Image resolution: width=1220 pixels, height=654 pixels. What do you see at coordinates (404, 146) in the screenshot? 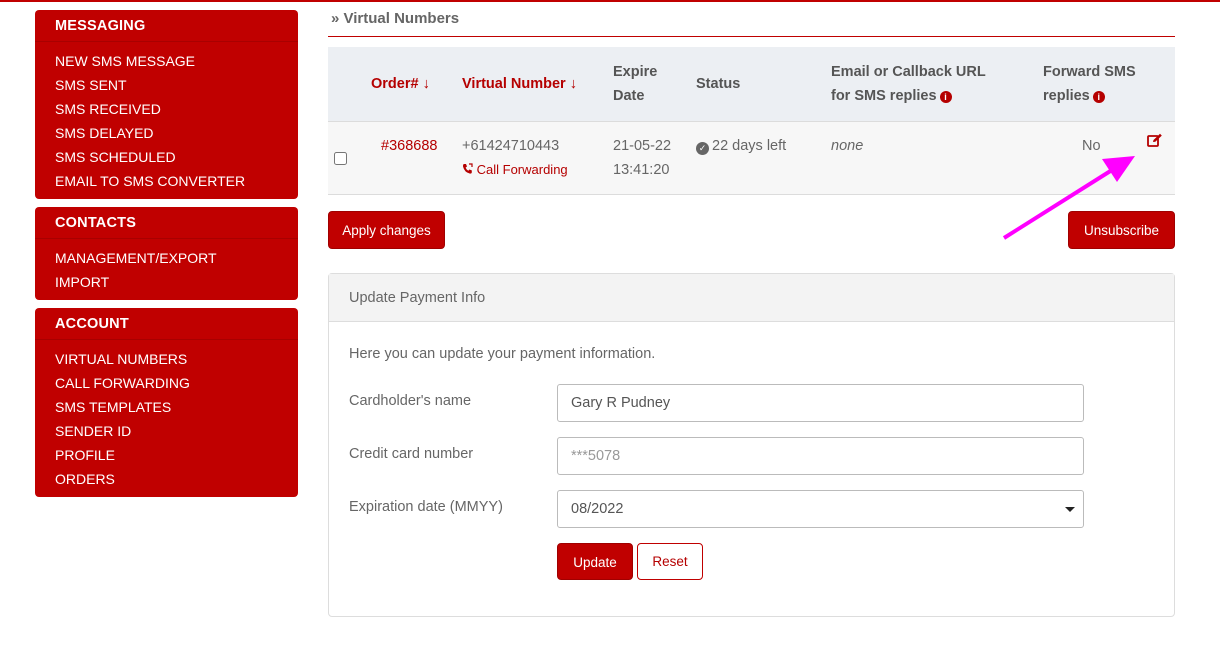
I see `order-link: #368688` at bounding box center [404, 146].